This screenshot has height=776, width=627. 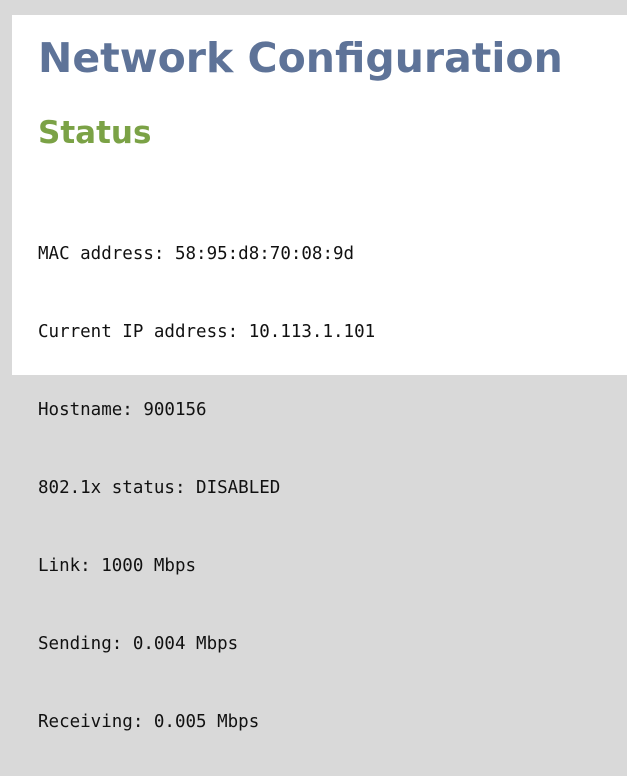 What do you see at coordinates (159, 488) in the screenshot?
I see `dot1x-status-line: 802.1x status: DISABLED` at bounding box center [159, 488].